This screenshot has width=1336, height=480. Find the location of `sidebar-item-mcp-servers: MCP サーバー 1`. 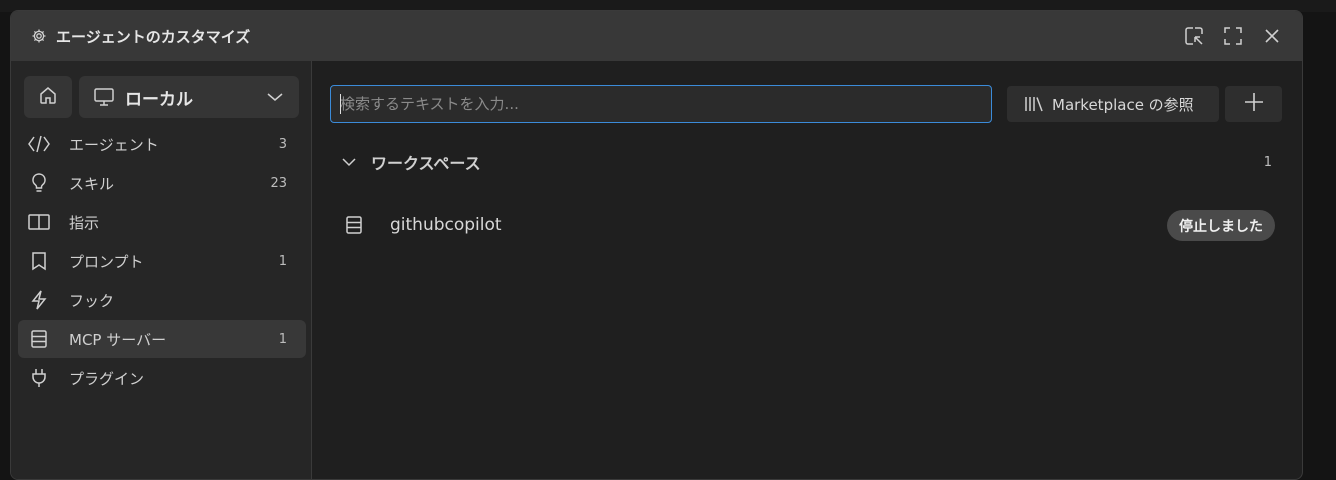

sidebar-item-mcp-servers: MCP サーバー 1 is located at coordinates (162, 339).